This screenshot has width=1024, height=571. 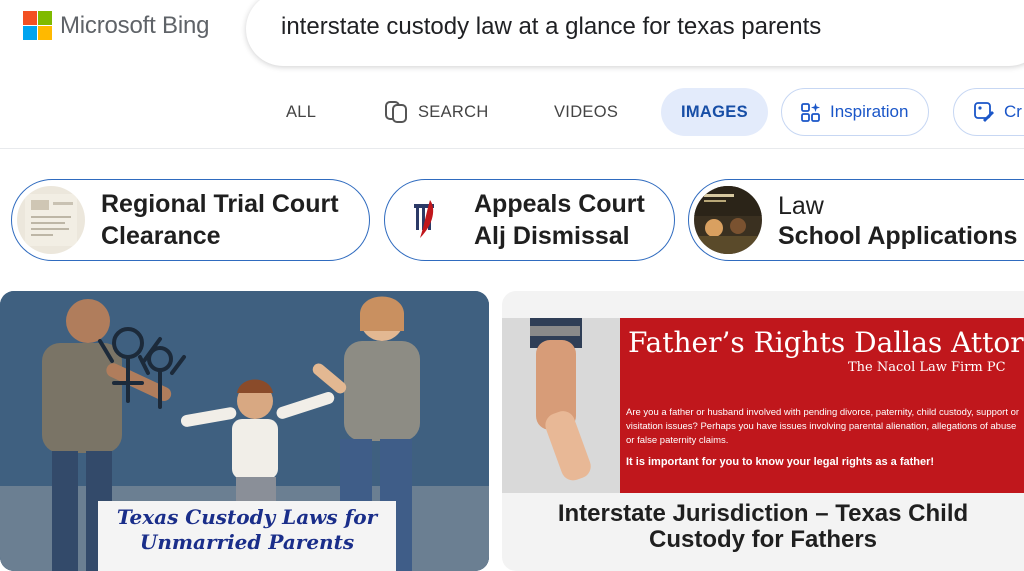 I want to click on tab-images-label: IMAGES, so click(x=714, y=111).